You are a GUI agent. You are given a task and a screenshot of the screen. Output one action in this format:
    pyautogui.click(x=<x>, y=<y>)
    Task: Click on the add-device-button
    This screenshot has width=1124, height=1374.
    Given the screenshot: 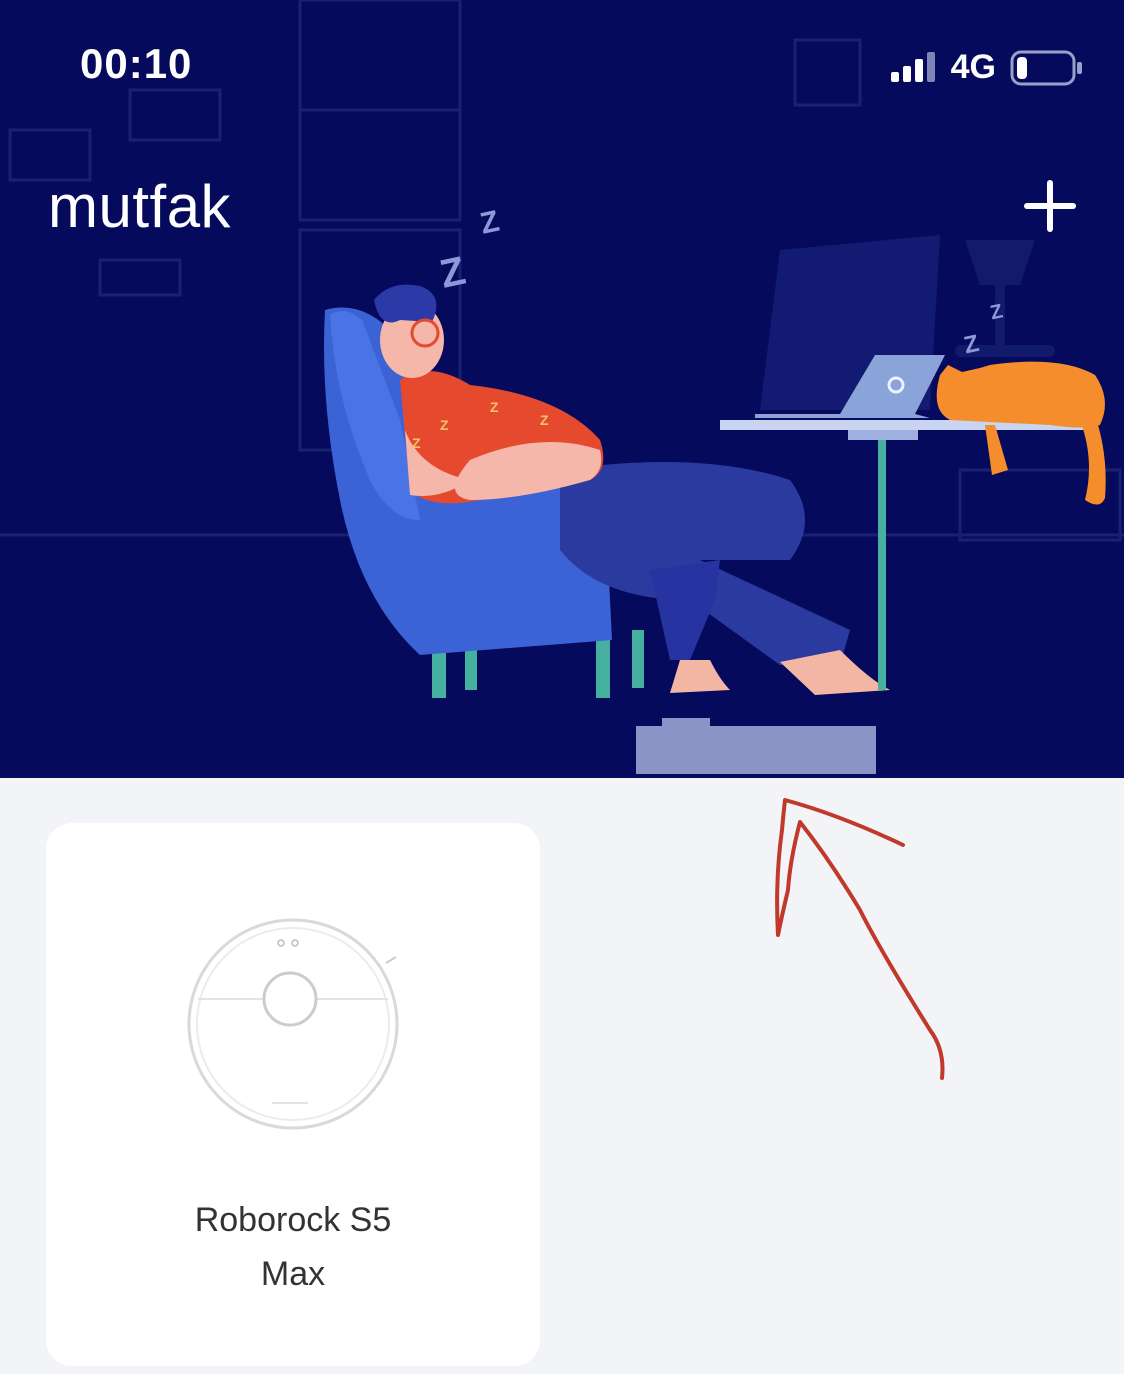 What is the action you would take?
    pyautogui.click(x=1050, y=206)
    